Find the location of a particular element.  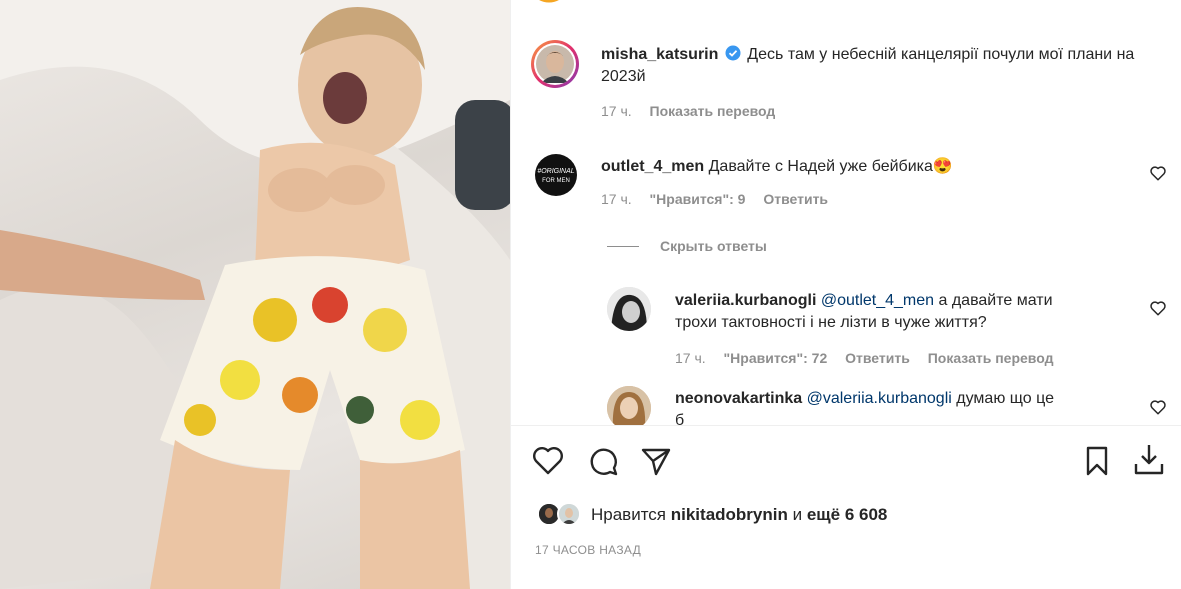

reply2-text: думаю що це is located at coordinates (1005, 398).